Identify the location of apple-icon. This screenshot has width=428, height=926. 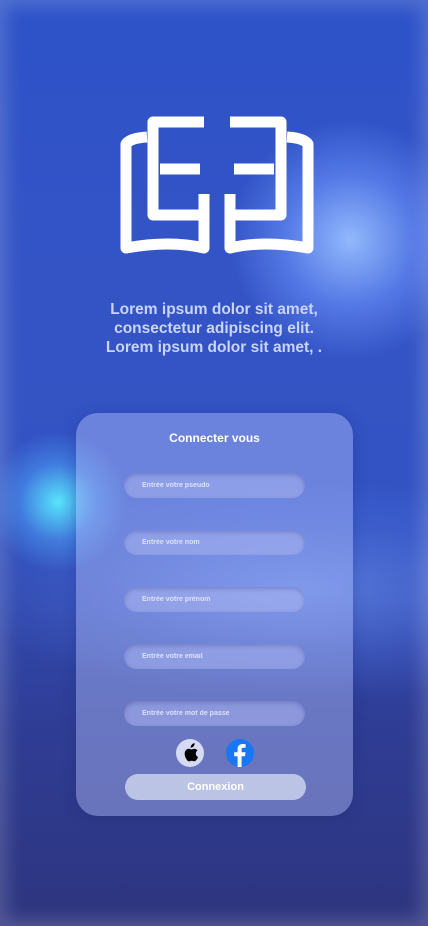
(191, 752).